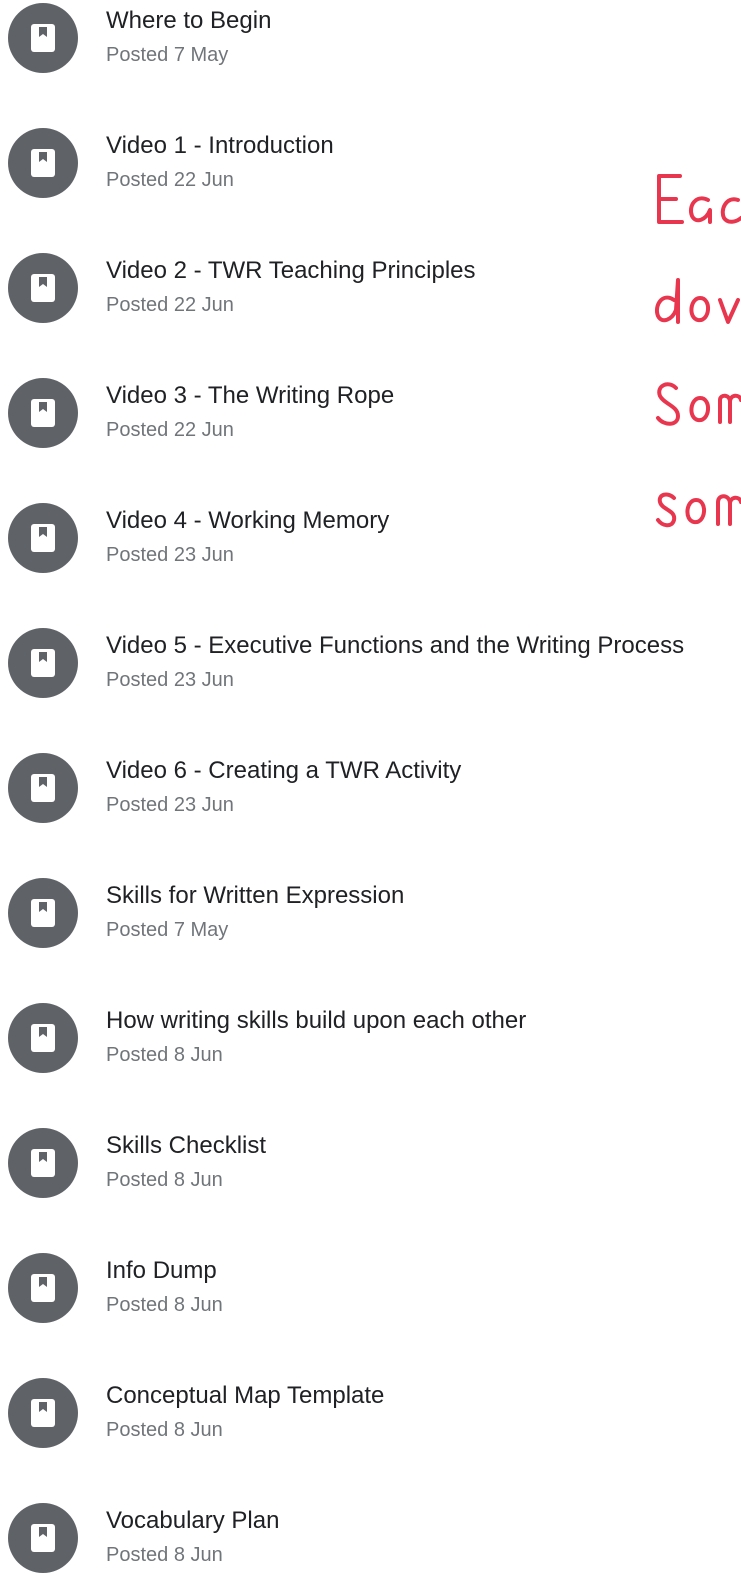 The image size is (741, 1590). I want to click on material-title: Video 2 - TWR Teaching Principles, so click(291, 270).